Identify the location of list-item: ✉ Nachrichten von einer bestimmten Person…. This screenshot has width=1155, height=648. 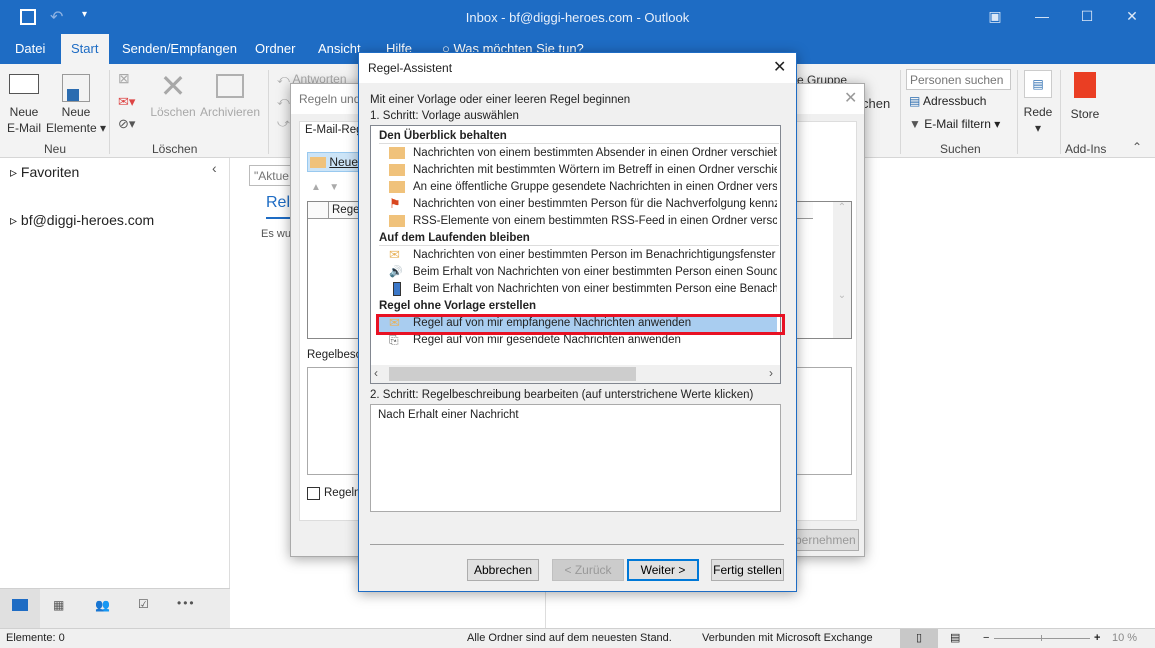
(578, 255).